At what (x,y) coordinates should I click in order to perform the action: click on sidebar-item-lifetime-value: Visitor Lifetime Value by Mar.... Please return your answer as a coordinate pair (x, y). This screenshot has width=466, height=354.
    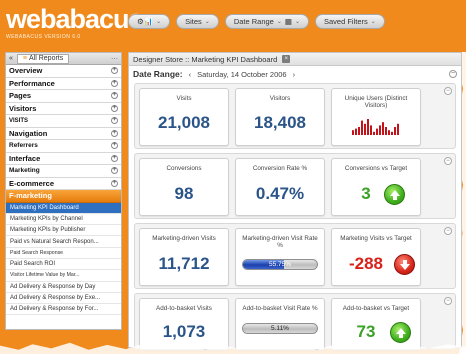
    Looking at the image, I should click on (63, 276).